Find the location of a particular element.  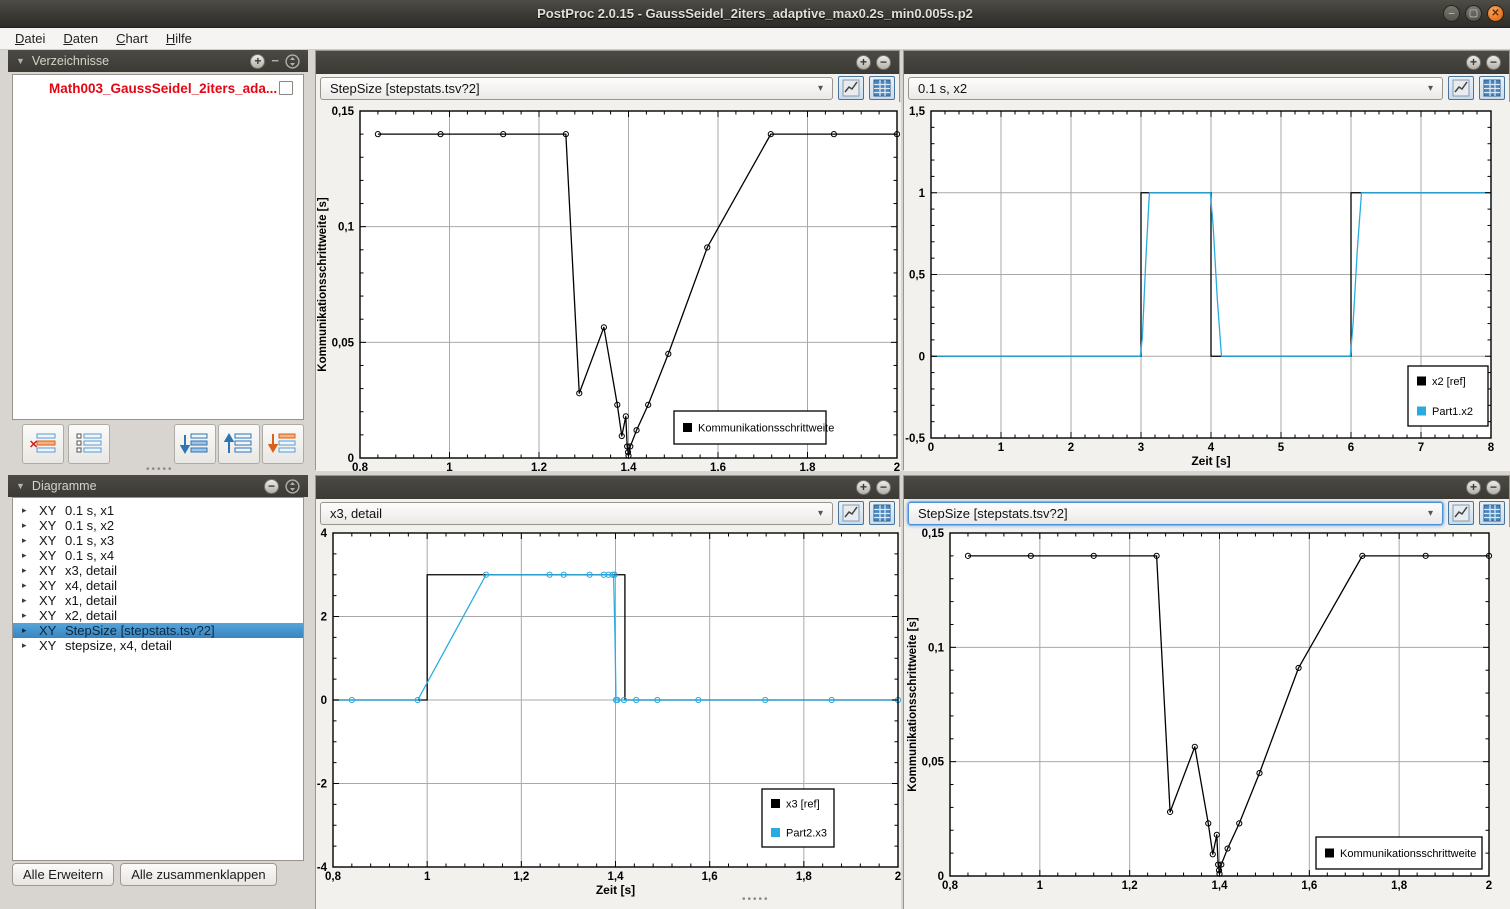

collapse-all-button: Alle zusammenklappen is located at coordinates (198, 874).